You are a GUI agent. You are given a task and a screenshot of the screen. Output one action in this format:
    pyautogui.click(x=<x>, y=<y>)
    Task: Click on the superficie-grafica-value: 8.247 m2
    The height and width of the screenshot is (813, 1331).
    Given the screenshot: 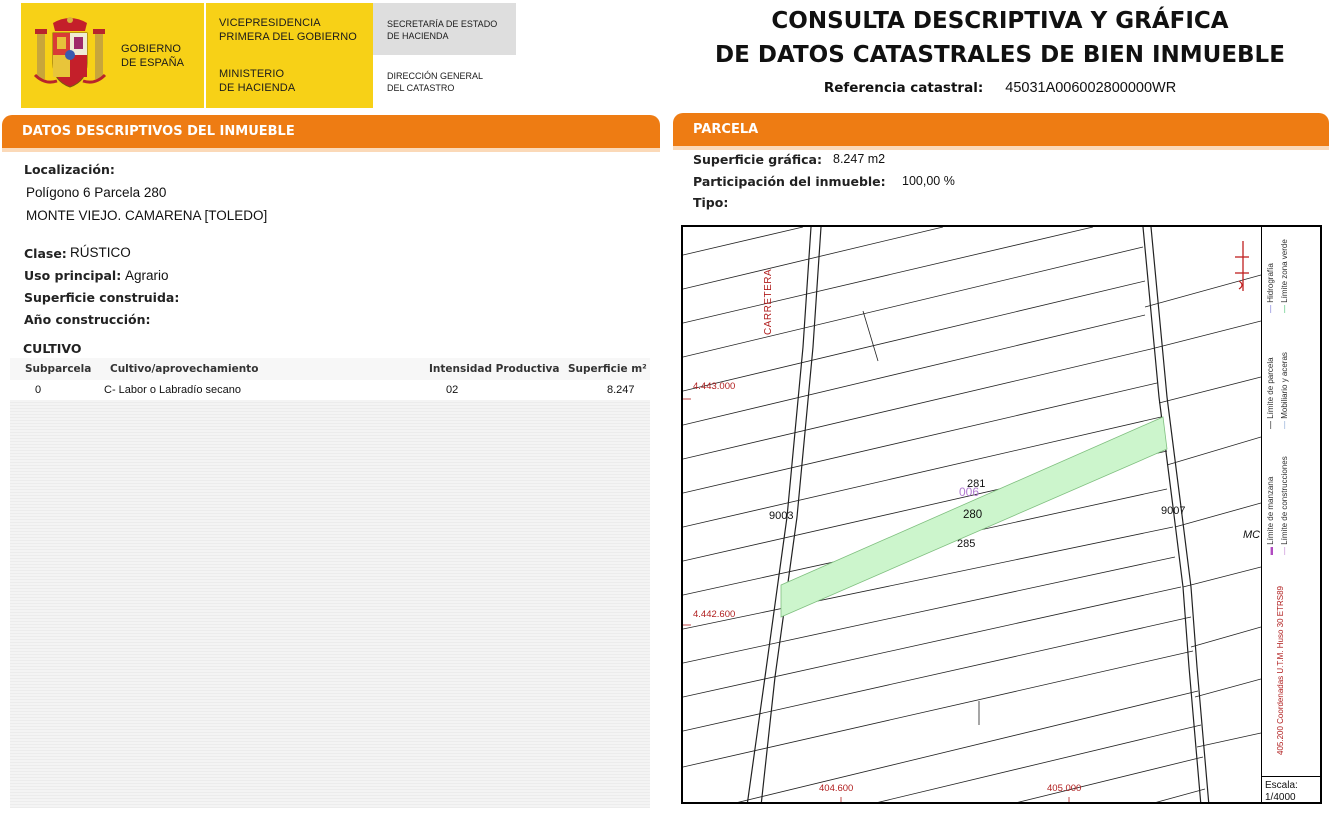 What is the action you would take?
    pyautogui.click(x=859, y=159)
    